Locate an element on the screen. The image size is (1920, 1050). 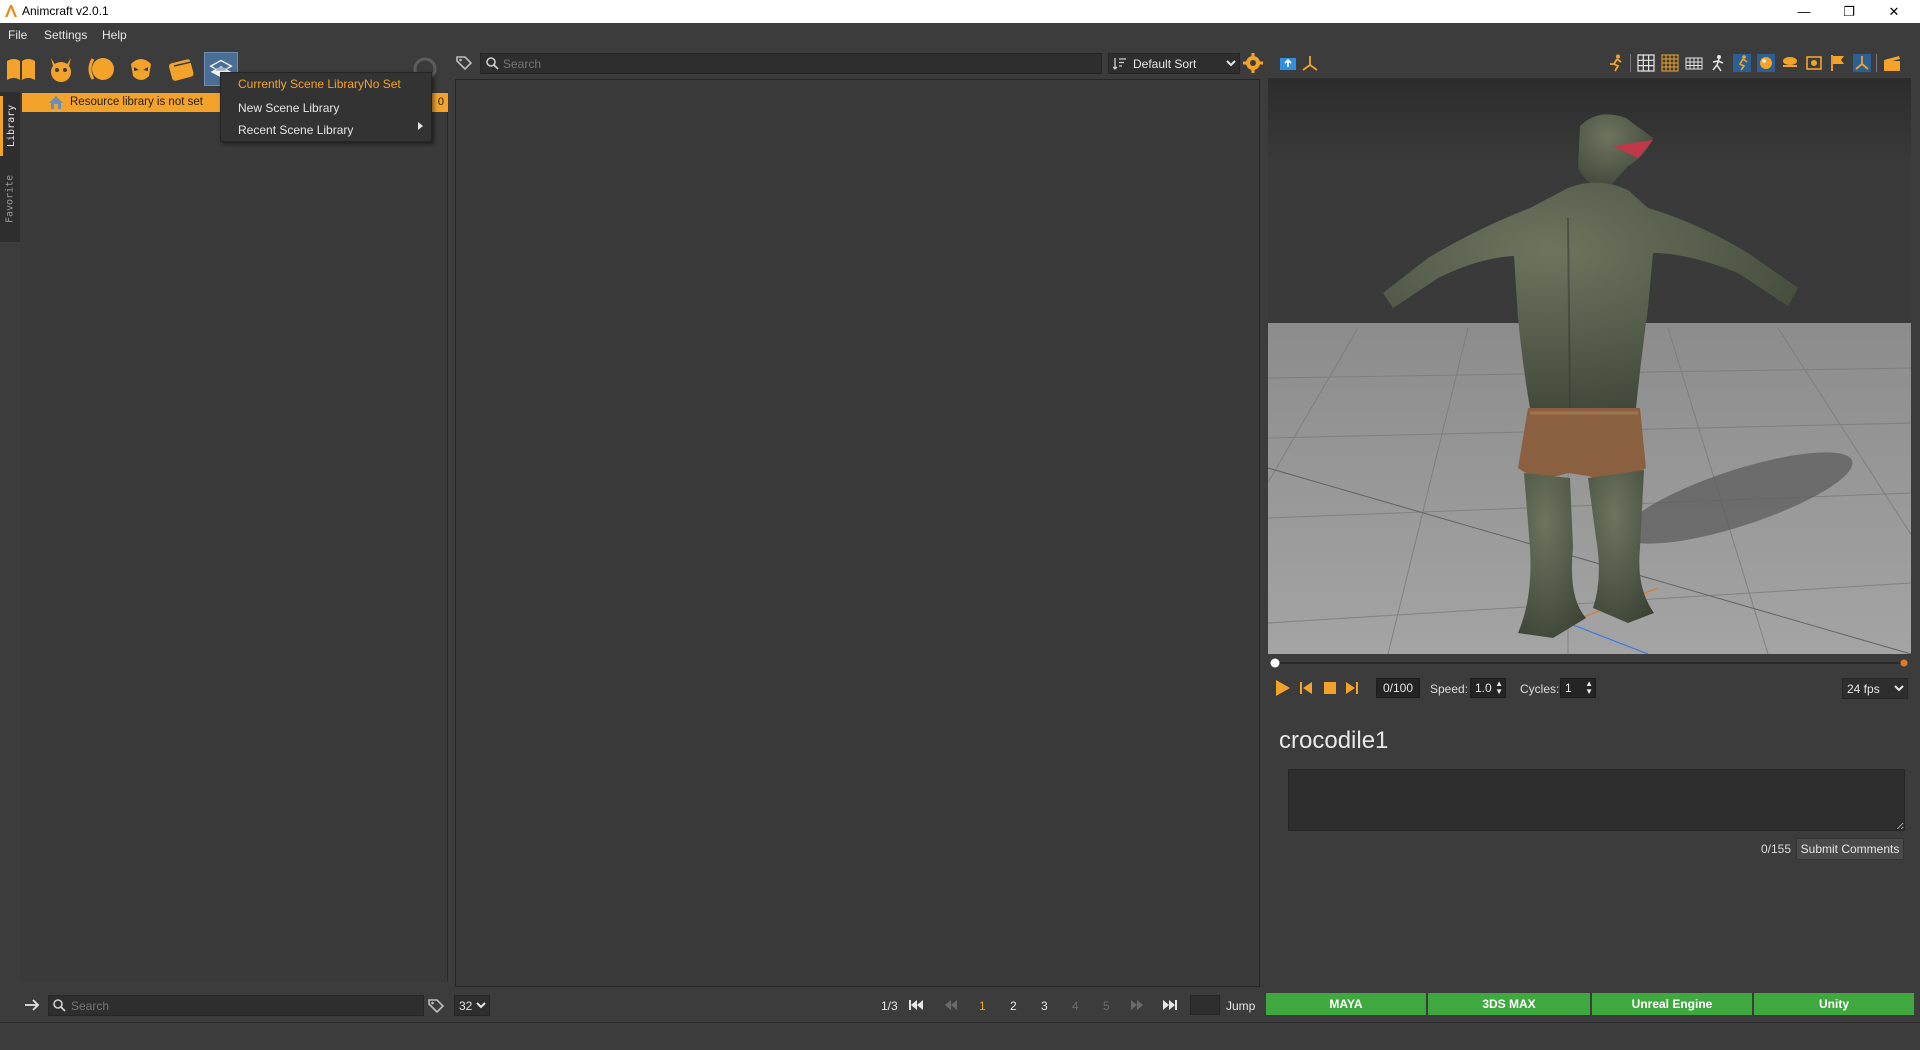
menu-recent-scene-library: Recent Scene Library is located at coordinates (295, 130).